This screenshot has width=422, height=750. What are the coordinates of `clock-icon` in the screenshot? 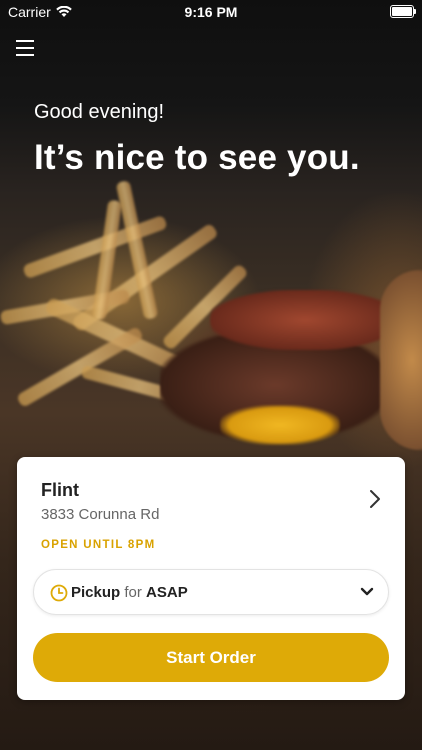 It's located at (59, 593).